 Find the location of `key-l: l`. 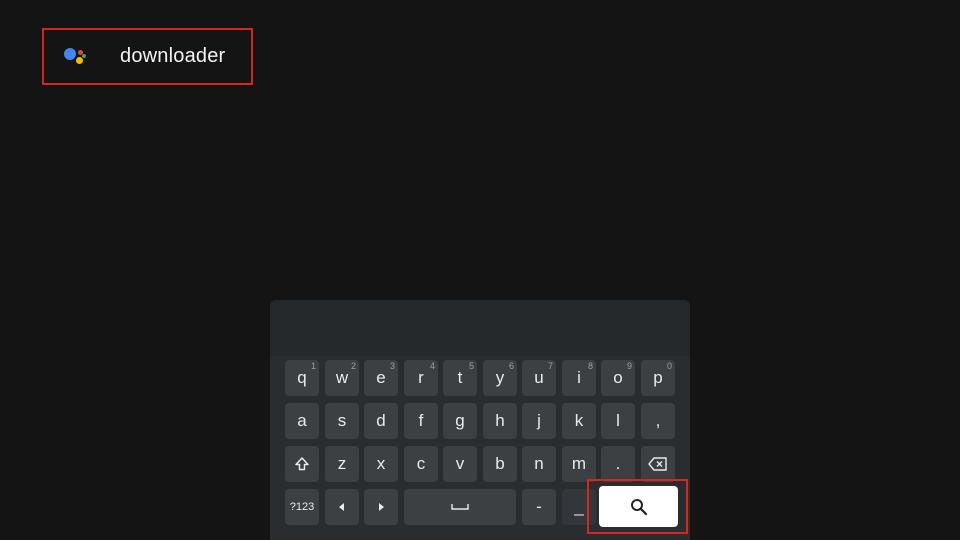

key-l: l is located at coordinates (618, 421).